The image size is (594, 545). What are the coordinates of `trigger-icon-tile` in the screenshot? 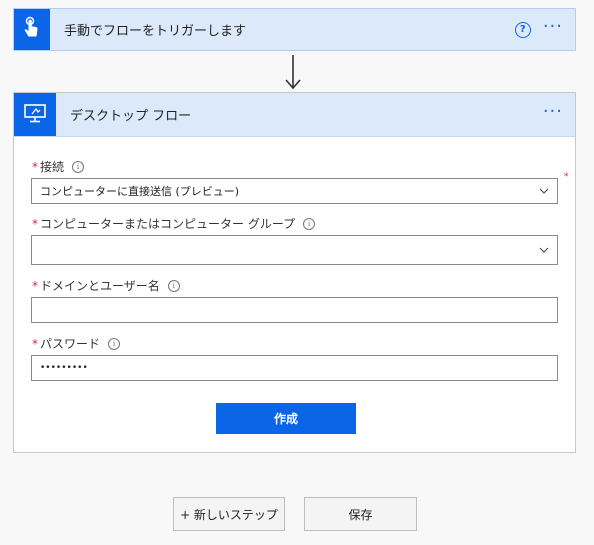 It's located at (32, 29).